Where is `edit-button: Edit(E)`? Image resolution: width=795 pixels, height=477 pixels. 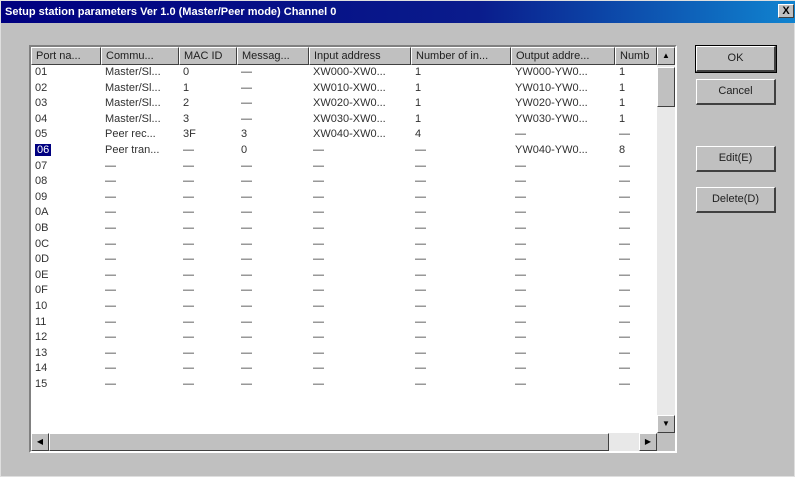
edit-button: Edit(E) is located at coordinates (736, 159).